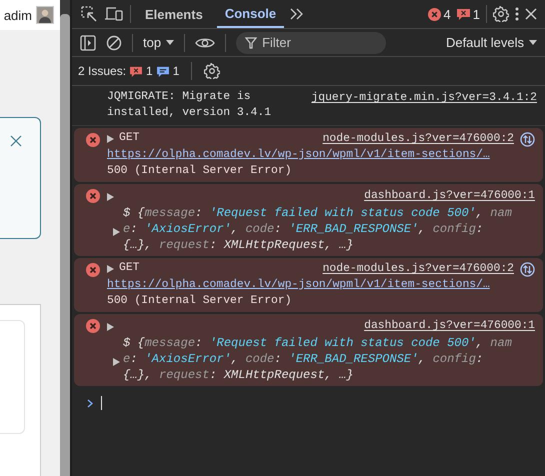 This screenshot has width=545, height=476. What do you see at coordinates (176, 71) in the screenshot?
I see `issue-info-count: 1` at bounding box center [176, 71].